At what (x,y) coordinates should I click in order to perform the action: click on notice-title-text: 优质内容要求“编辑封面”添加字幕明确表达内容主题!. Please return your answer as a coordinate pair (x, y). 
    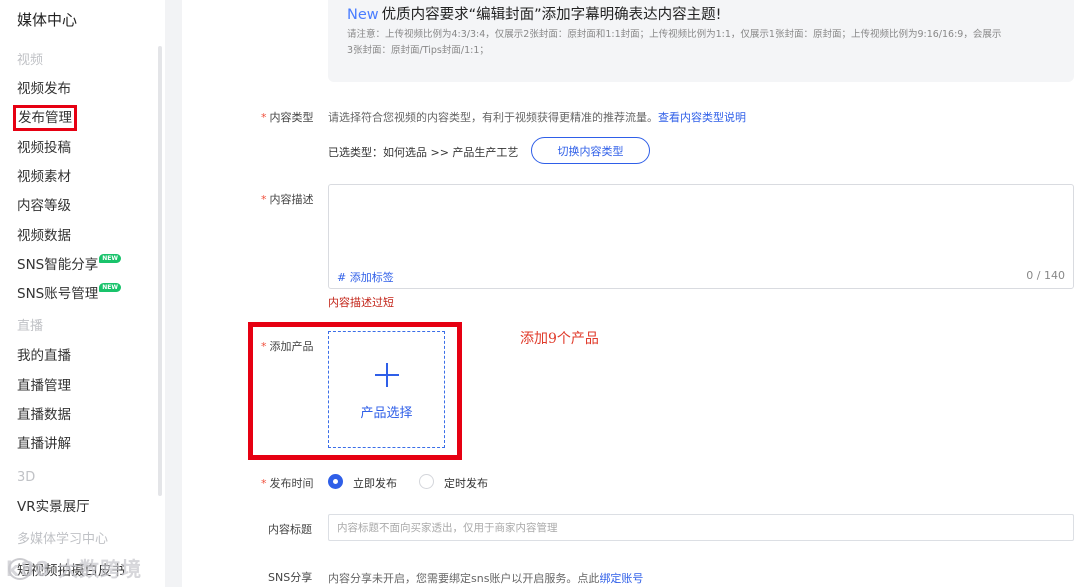
    Looking at the image, I should click on (551, 15).